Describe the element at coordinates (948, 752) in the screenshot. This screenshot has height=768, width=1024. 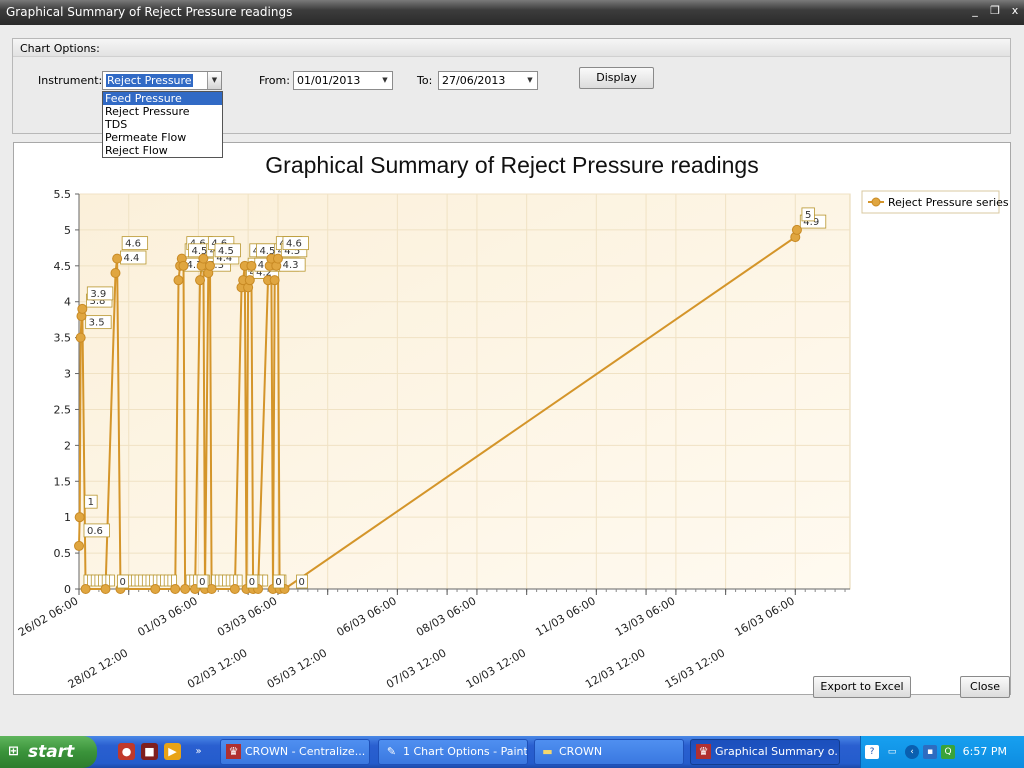
I see `q-app-icon: Q` at that location.